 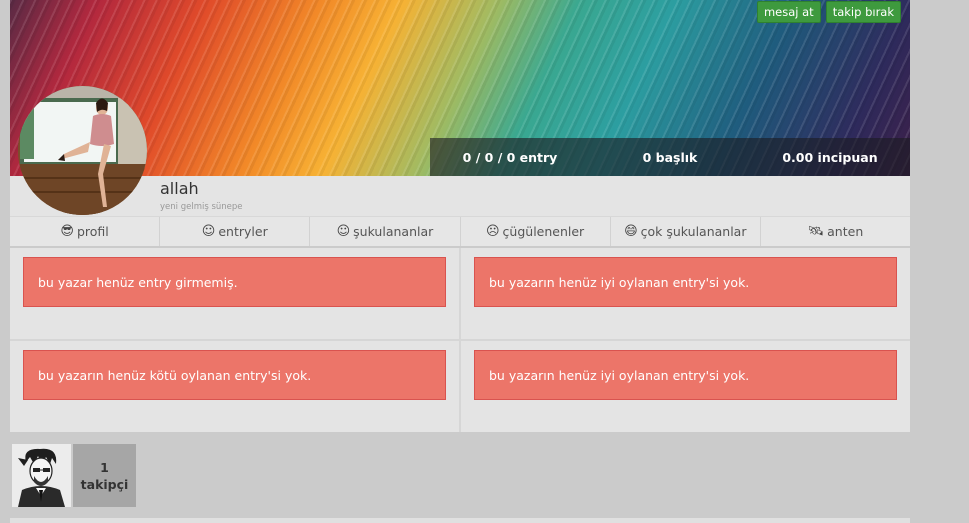 I want to click on follower-avatar, so click(x=41, y=475).